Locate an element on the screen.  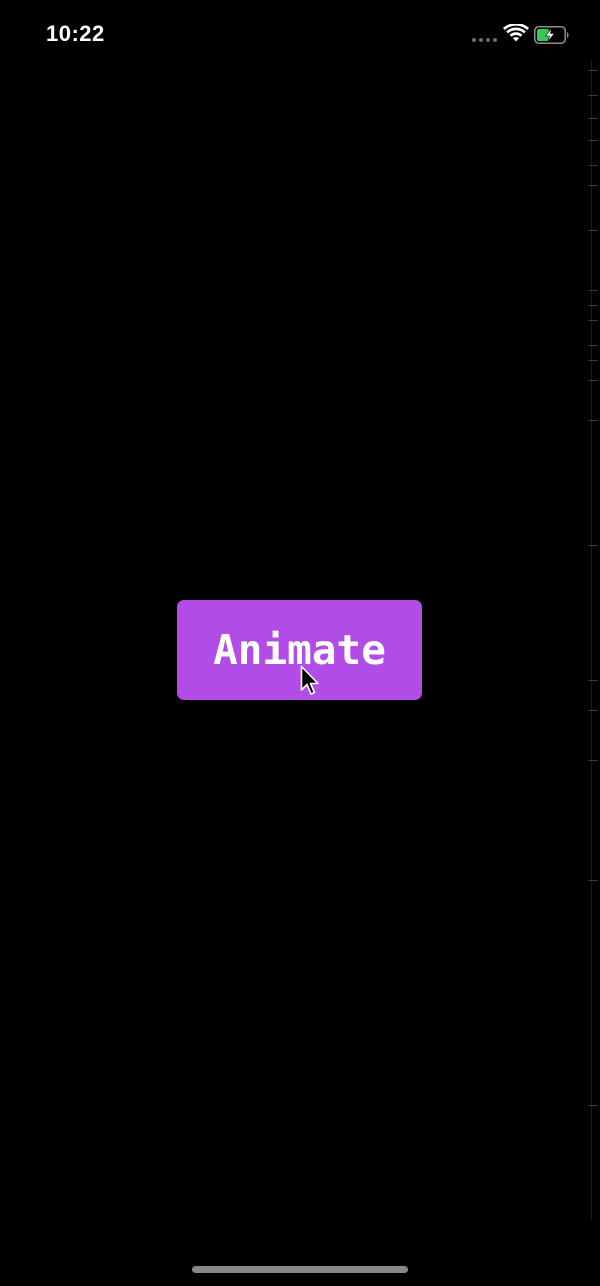
home-indicator is located at coordinates (300, 1269).